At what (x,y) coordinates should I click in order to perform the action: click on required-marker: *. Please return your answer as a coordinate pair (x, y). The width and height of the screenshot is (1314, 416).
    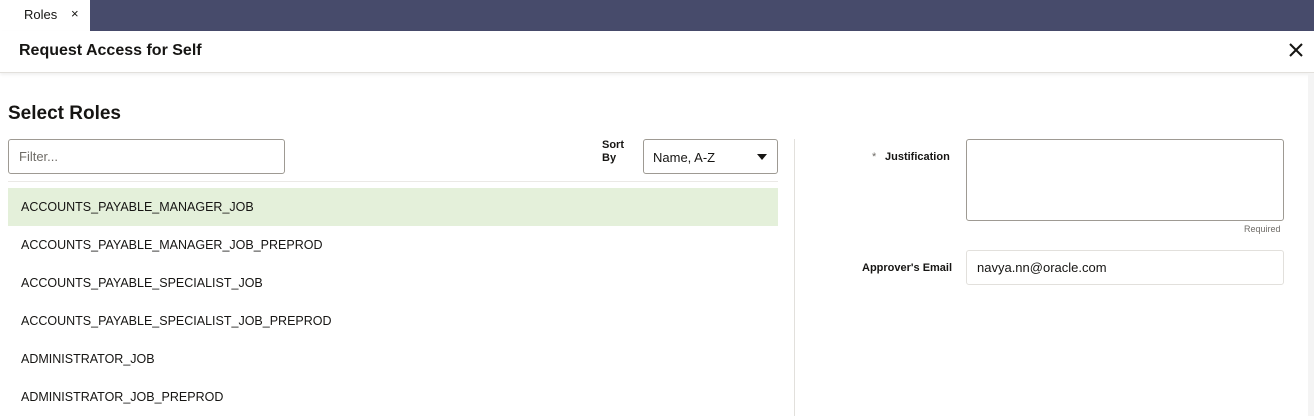
    Looking at the image, I should click on (874, 157).